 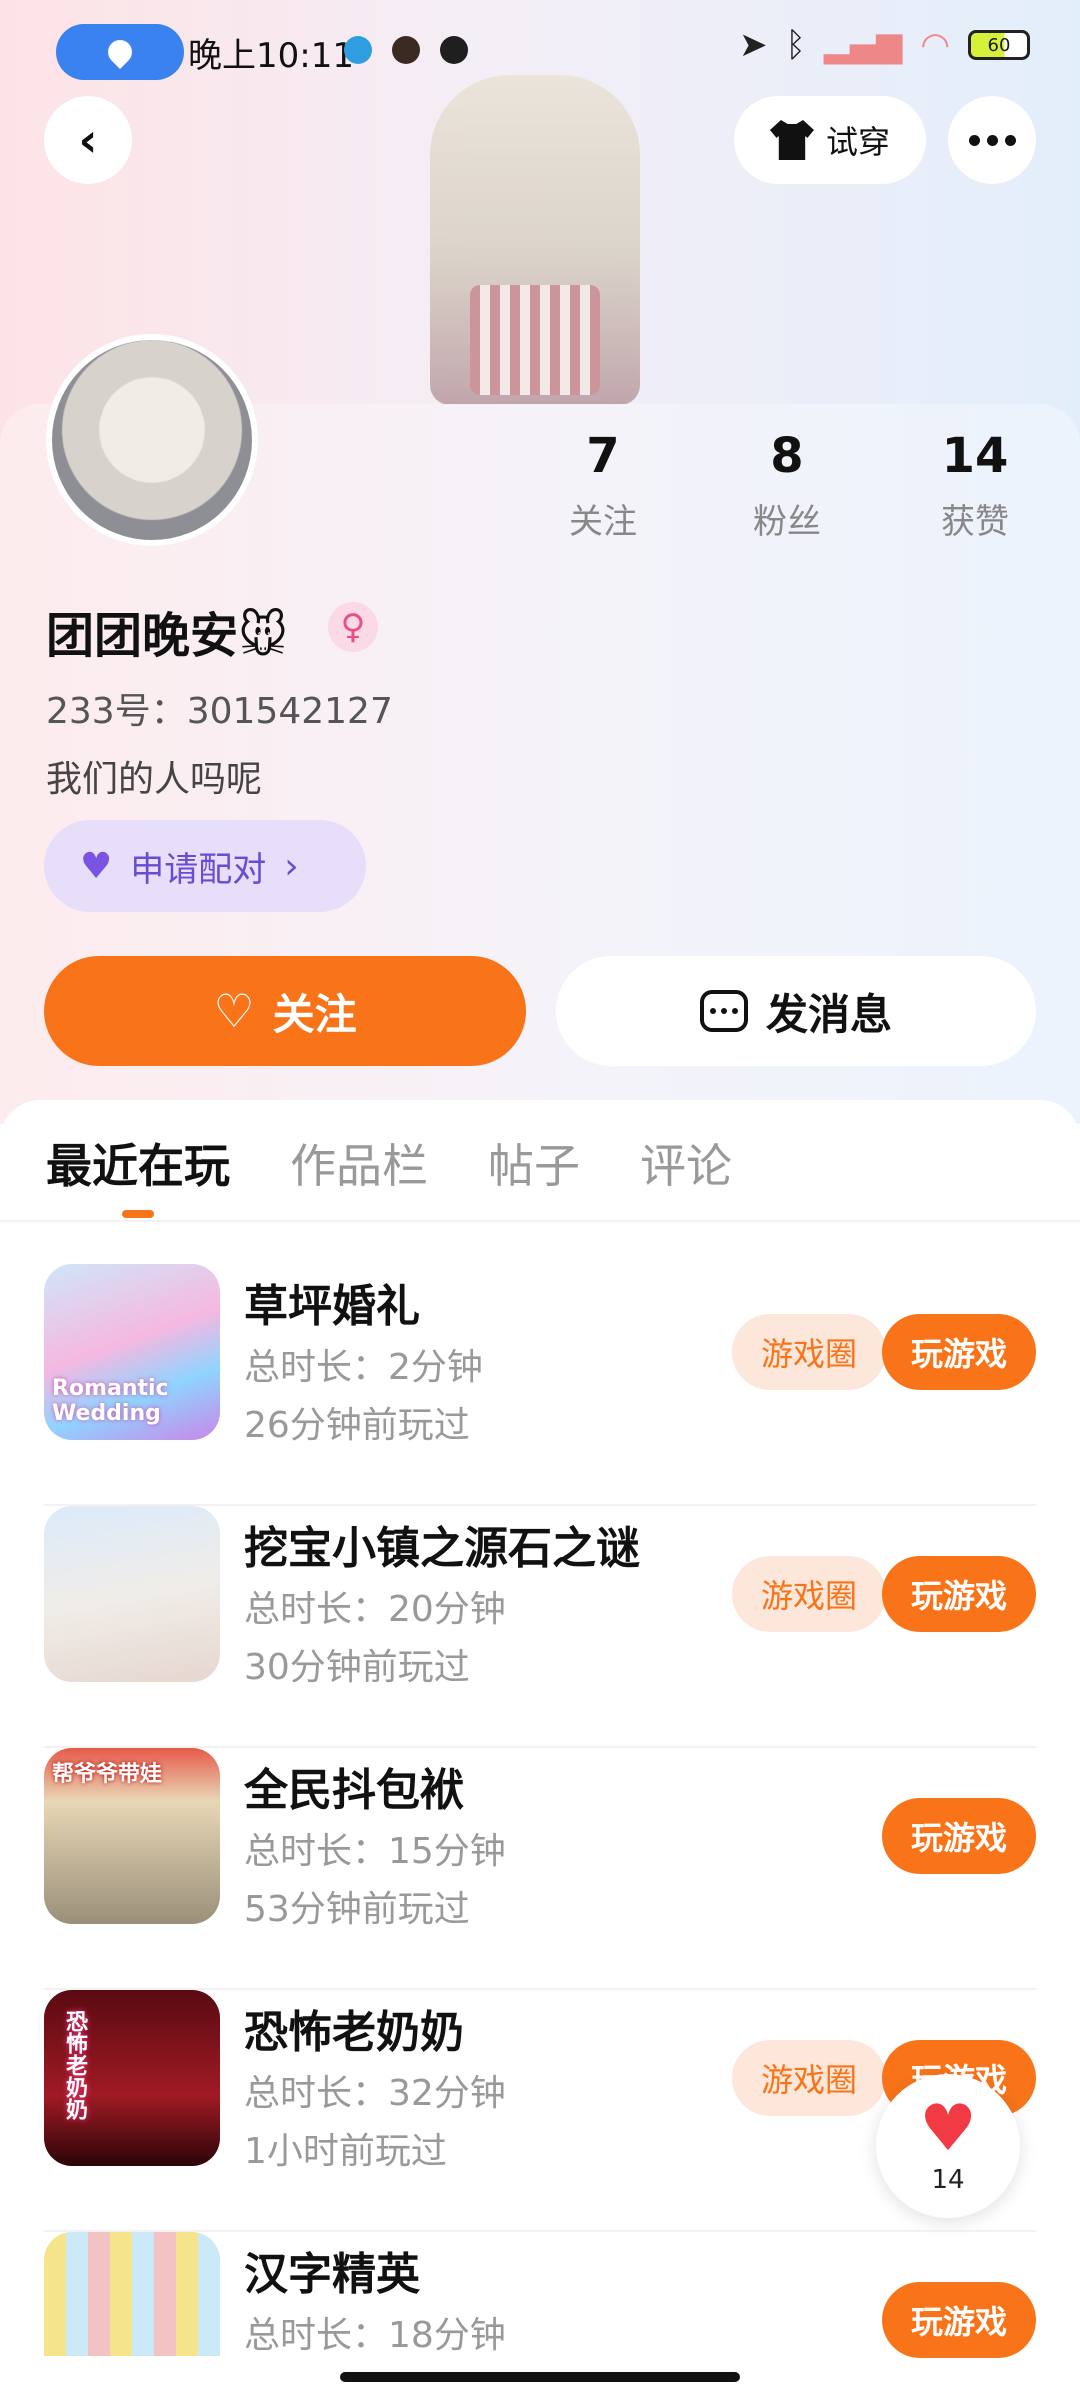 What do you see at coordinates (358, 50) in the screenshot?
I see `app-notification-icon` at bounding box center [358, 50].